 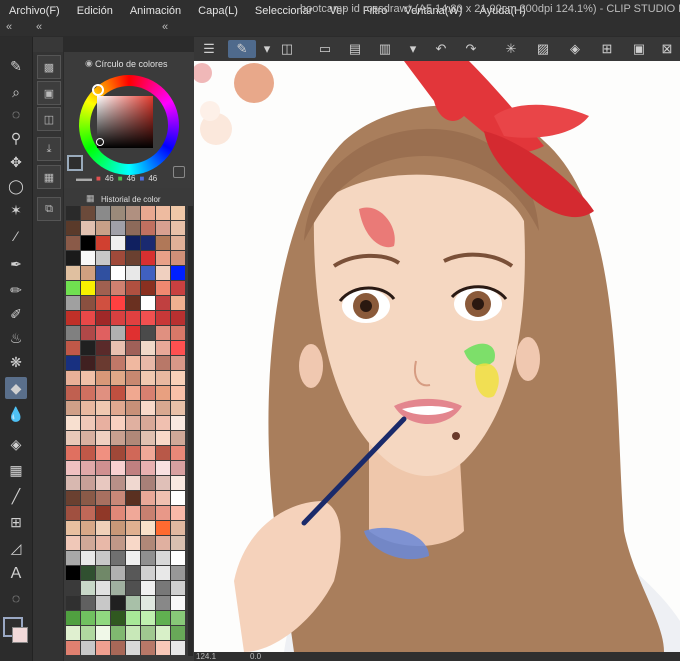 What do you see at coordinates (639, 49) in the screenshot?
I see `crop-icon: ▣` at bounding box center [639, 49].